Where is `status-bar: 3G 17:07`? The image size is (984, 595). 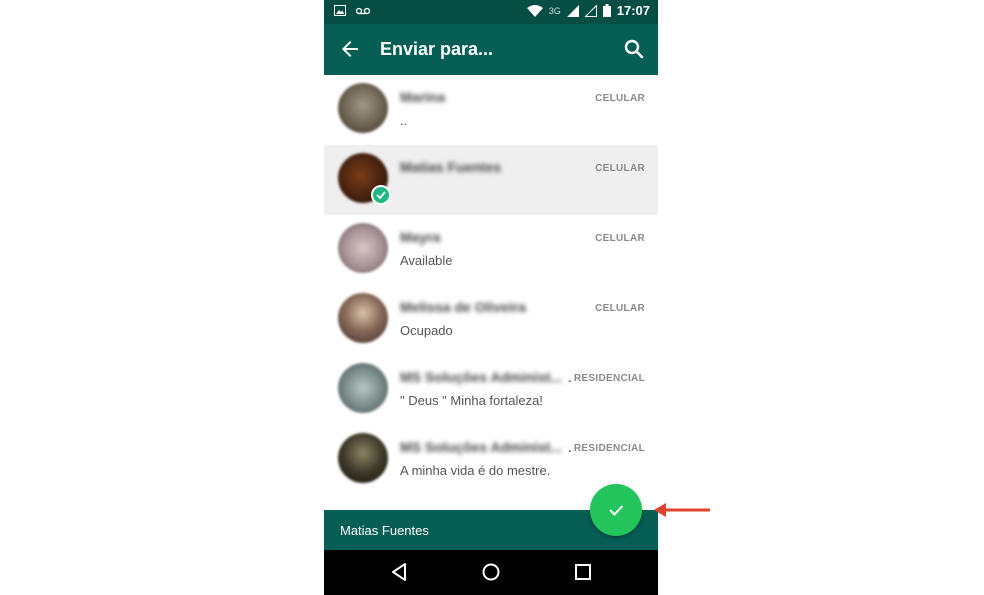 status-bar: 3G 17:07 is located at coordinates (491, 12).